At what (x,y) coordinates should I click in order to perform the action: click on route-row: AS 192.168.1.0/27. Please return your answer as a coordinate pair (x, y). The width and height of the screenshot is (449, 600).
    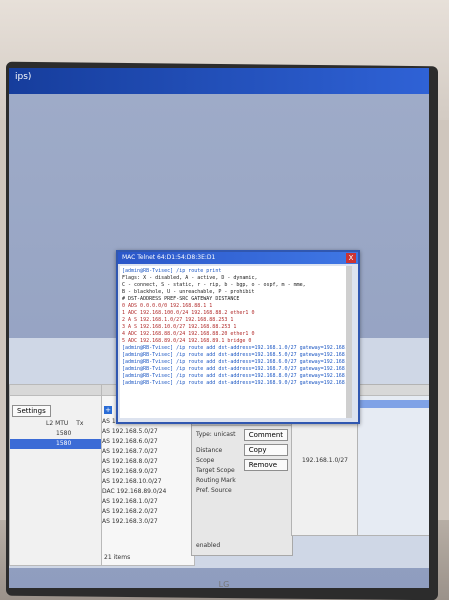
    Looking at the image, I should click on (148, 502).